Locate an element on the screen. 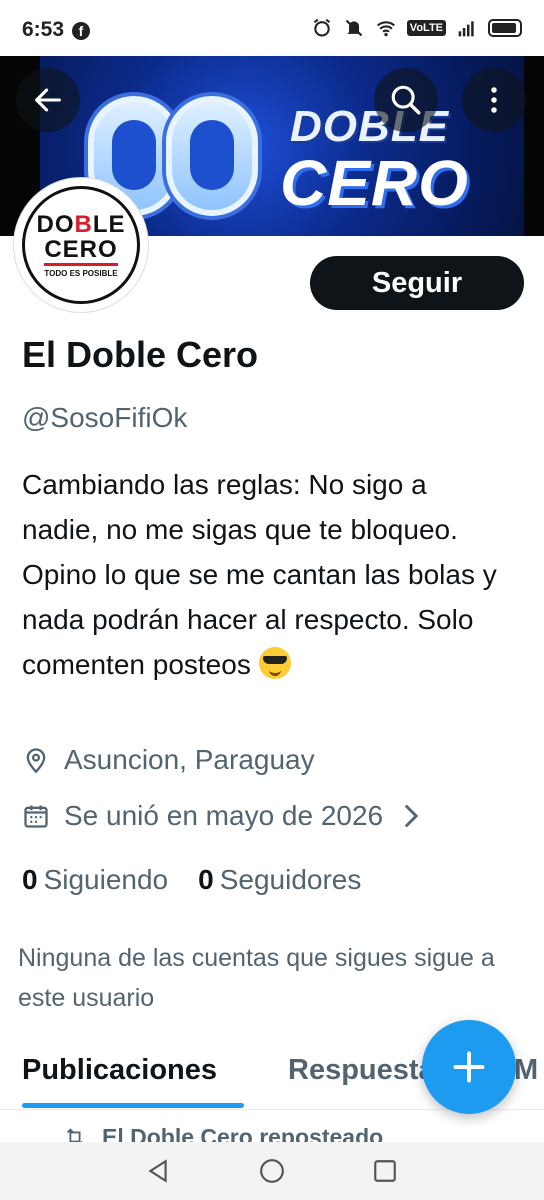 The width and height of the screenshot is (544, 1200). calendar-icon is located at coordinates (36, 816).